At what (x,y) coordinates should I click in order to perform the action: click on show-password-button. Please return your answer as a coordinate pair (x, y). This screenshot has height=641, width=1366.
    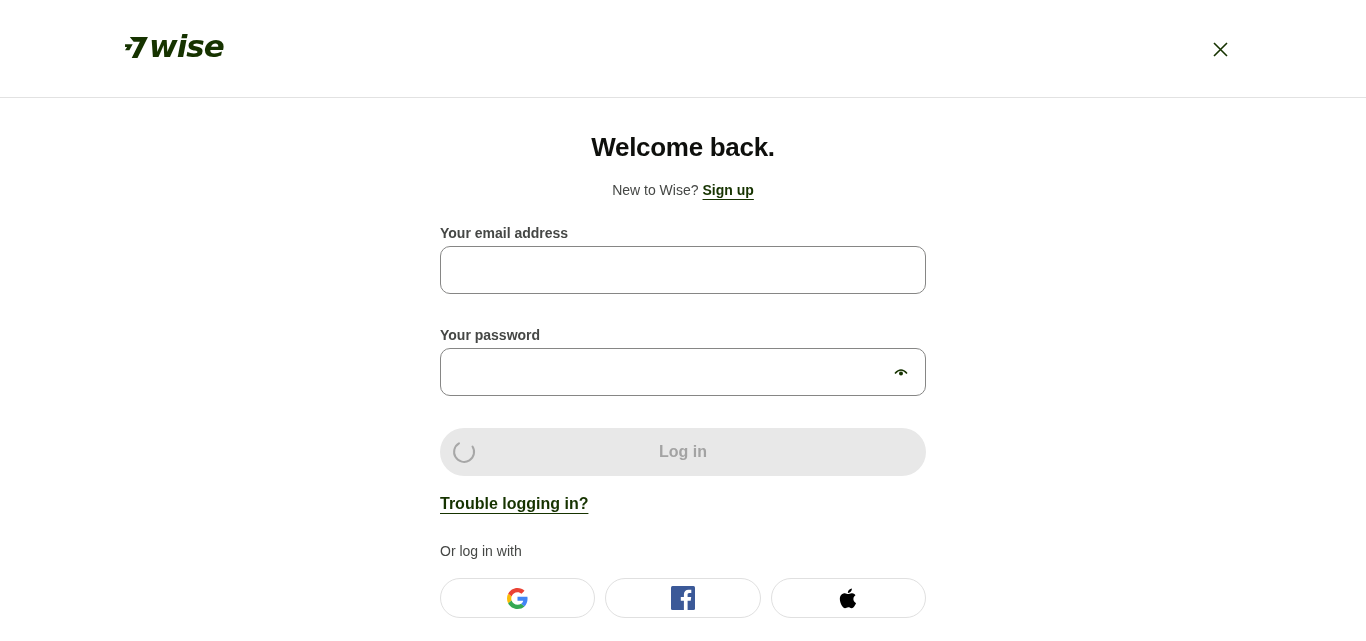
    Looking at the image, I should click on (901, 372).